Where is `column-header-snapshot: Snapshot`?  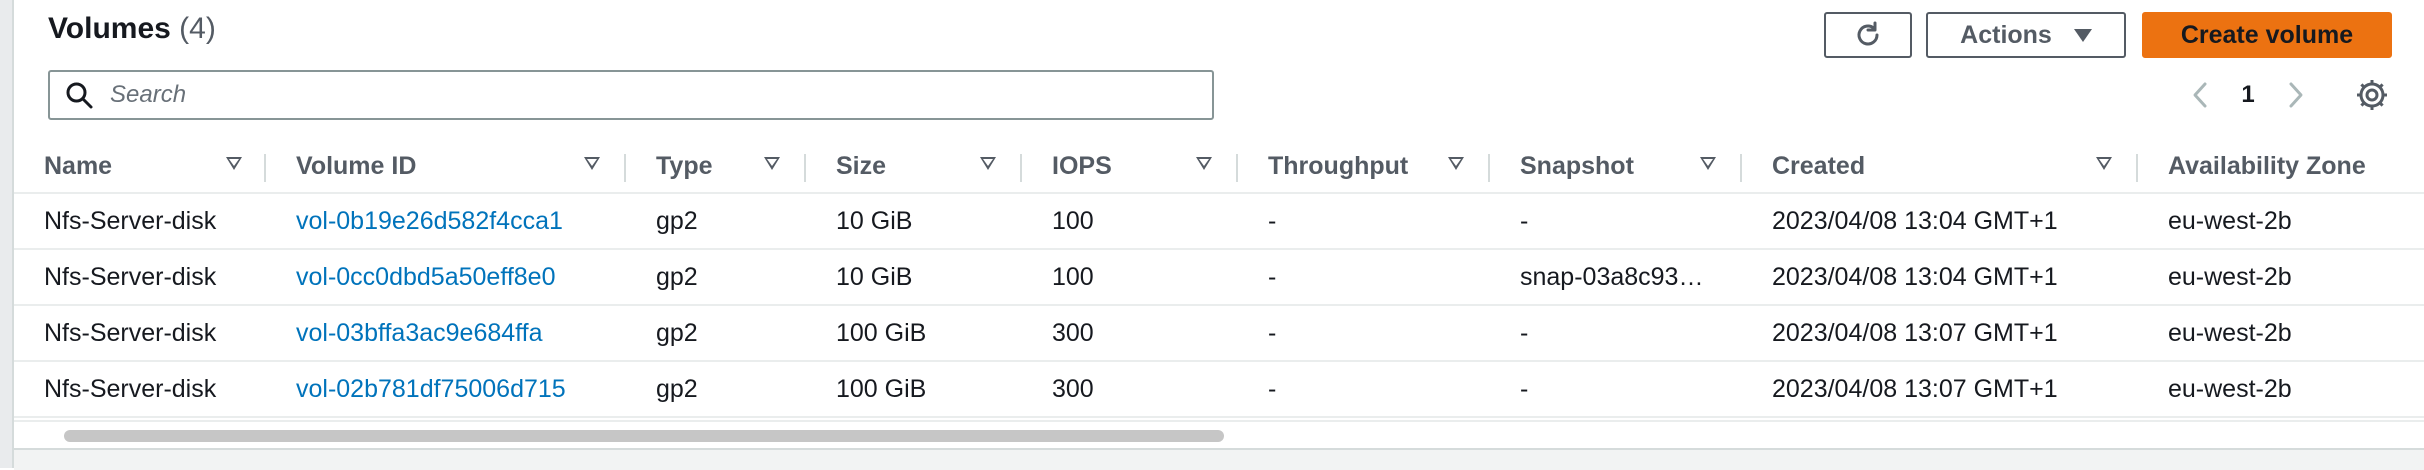 column-header-snapshot: Snapshot is located at coordinates (1616, 167).